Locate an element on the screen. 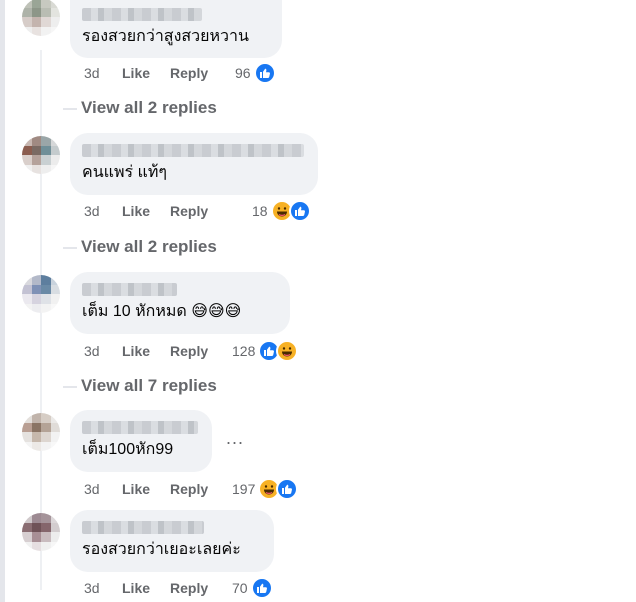 This screenshot has height=602, width=636. haha-reaction-icon is located at coordinates (287, 351).